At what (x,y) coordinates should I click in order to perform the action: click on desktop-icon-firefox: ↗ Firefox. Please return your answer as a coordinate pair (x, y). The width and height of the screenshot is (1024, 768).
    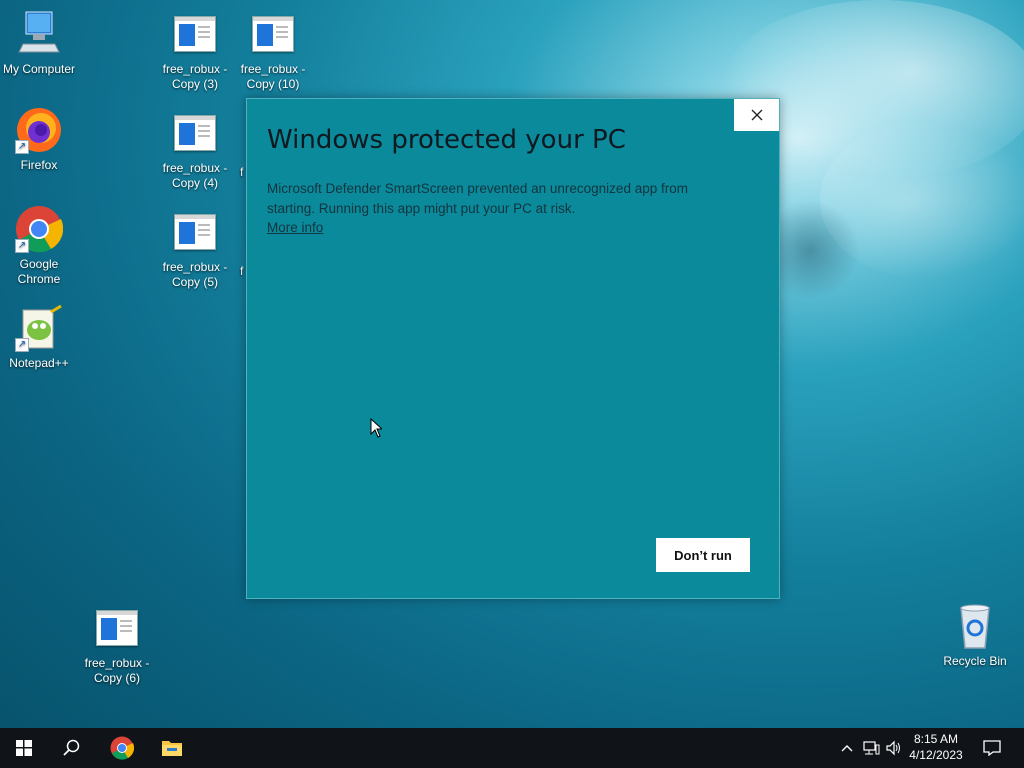
    Looking at the image, I should click on (39, 139).